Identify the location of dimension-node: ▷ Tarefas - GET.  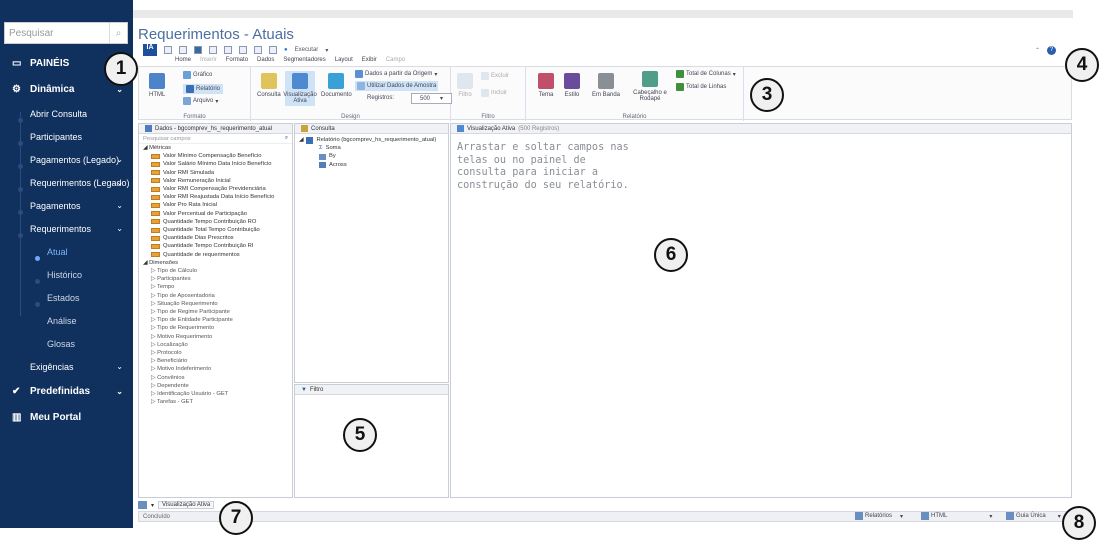
(217, 402).